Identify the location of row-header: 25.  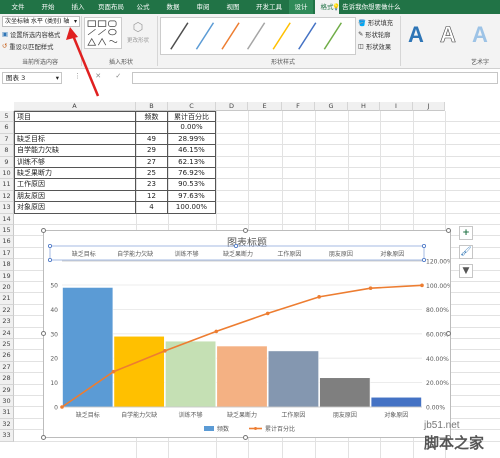
(7, 345).